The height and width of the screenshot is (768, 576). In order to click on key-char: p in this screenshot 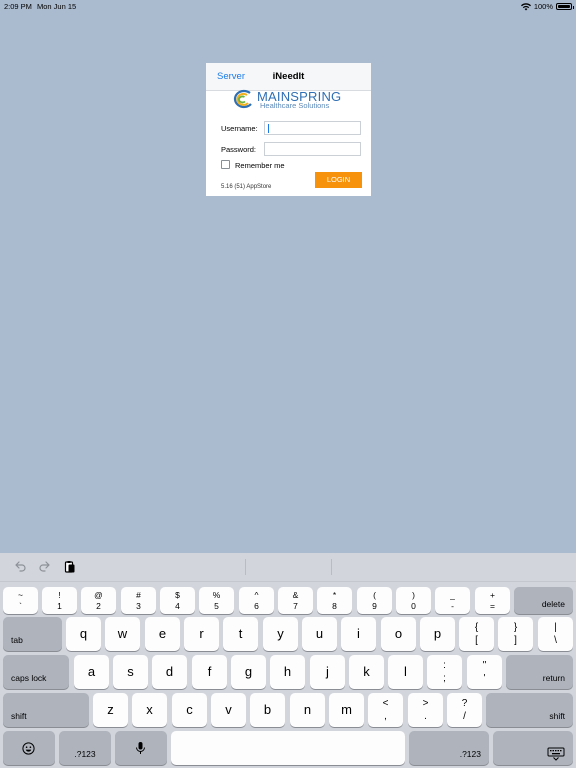, I will do `click(437, 633)`.